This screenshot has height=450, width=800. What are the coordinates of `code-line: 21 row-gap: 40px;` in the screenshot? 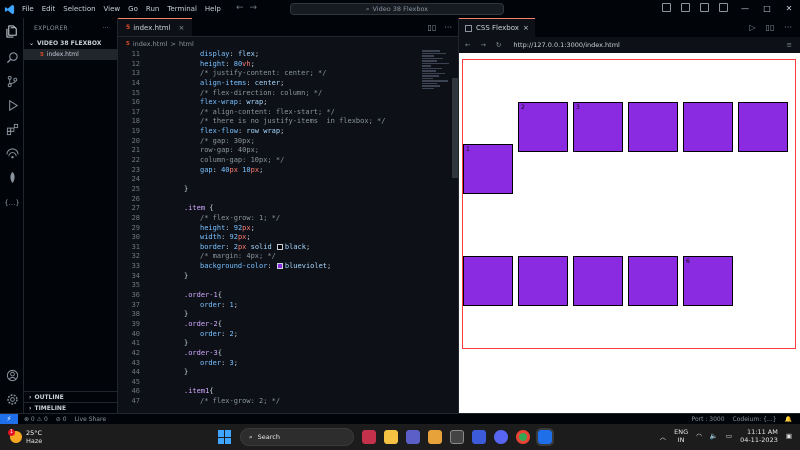 It's located at (288, 151).